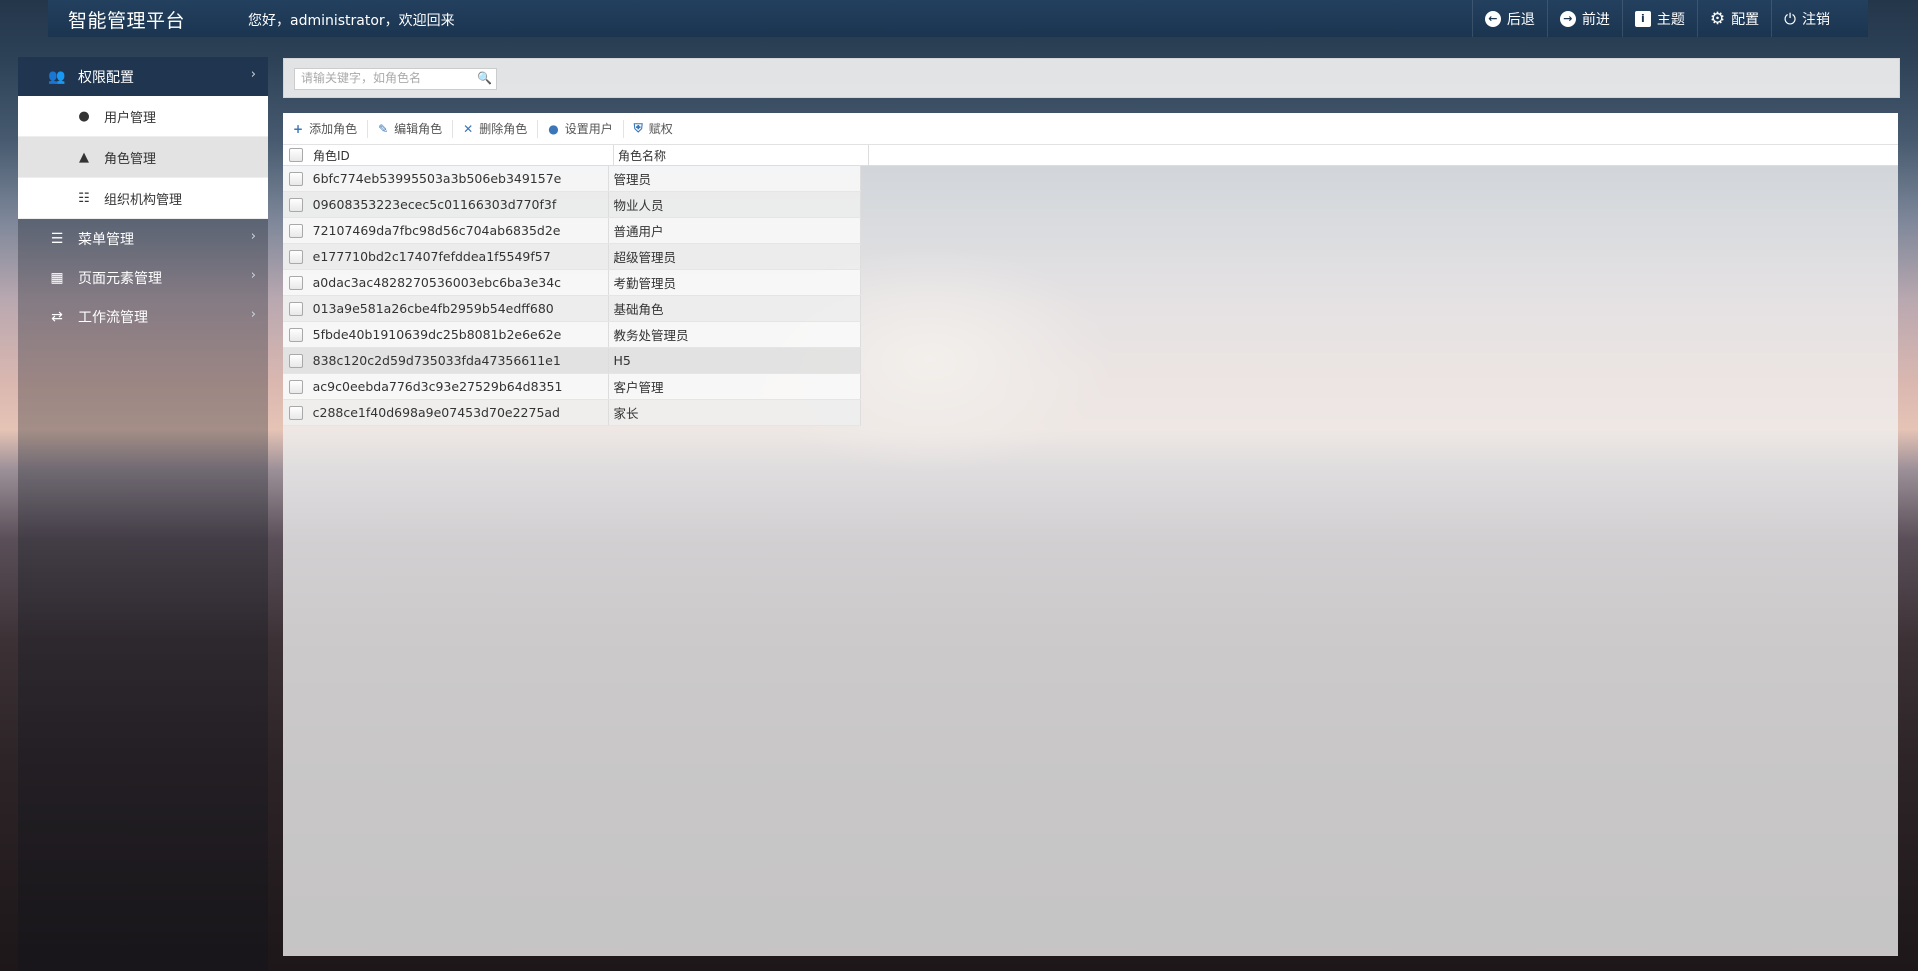 This screenshot has height=971, width=1918. Describe the element at coordinates (1595, 19) in the screenshot. I see `forward-label: 前进` at that location.